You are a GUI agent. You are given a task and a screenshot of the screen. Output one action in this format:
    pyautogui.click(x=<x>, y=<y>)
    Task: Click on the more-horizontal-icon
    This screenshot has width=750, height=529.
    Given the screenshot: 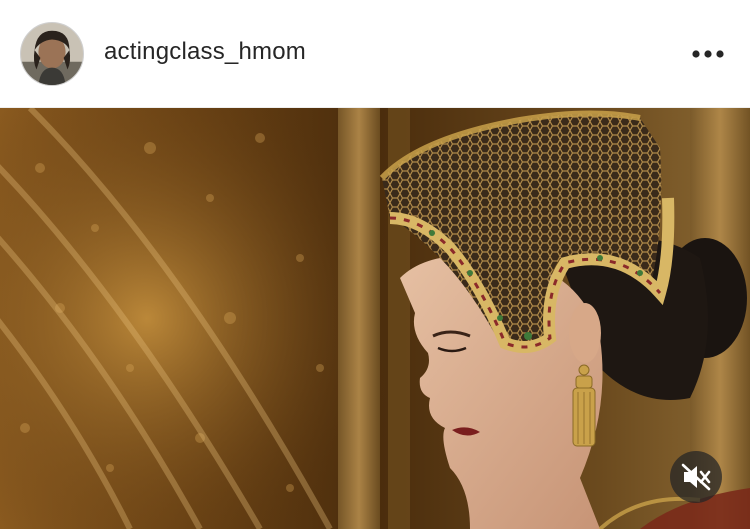 What is the action you would take?
    pyautogui.click(x=708, y=54)
    